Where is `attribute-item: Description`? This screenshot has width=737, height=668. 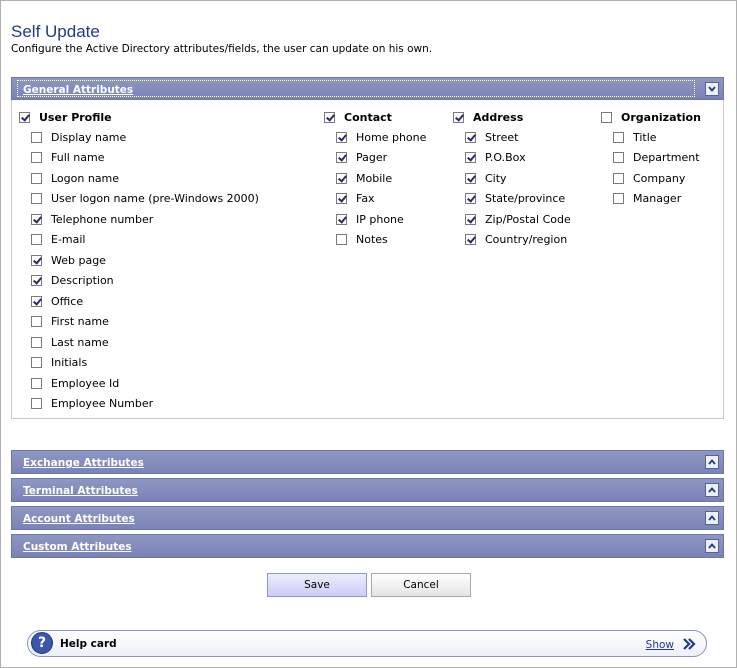 attribute-item: Description is located at coordinates (72, 281).